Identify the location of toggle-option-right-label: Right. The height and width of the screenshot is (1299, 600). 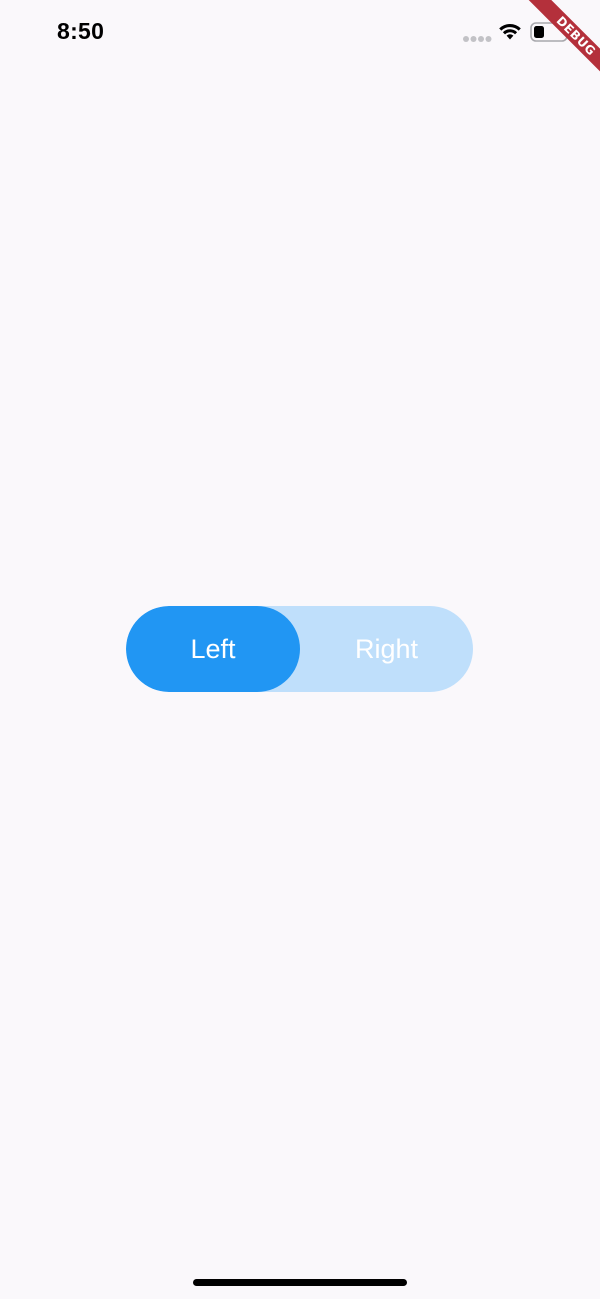
(386, 648).